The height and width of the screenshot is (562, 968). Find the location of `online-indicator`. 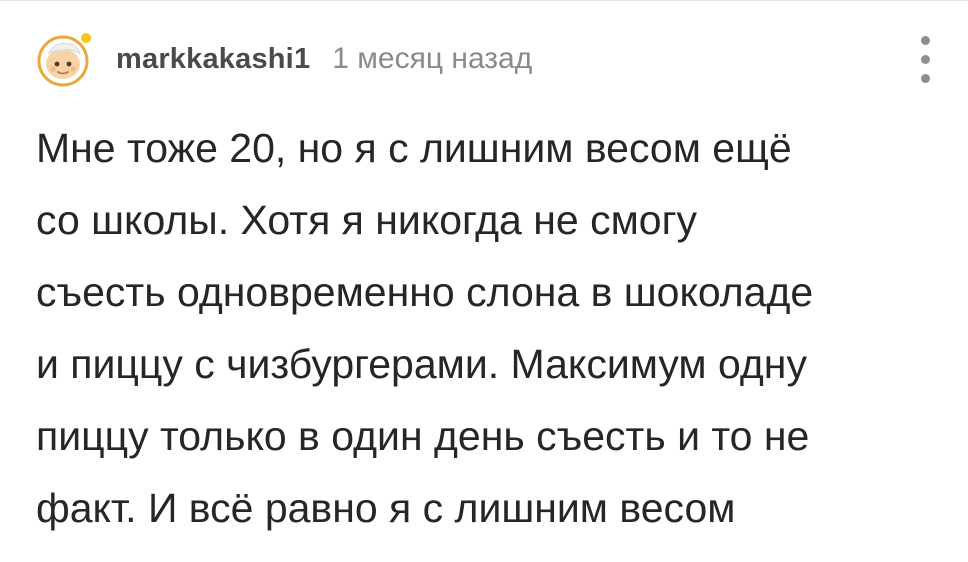

online-indicator is located at coordinates (86, 38).